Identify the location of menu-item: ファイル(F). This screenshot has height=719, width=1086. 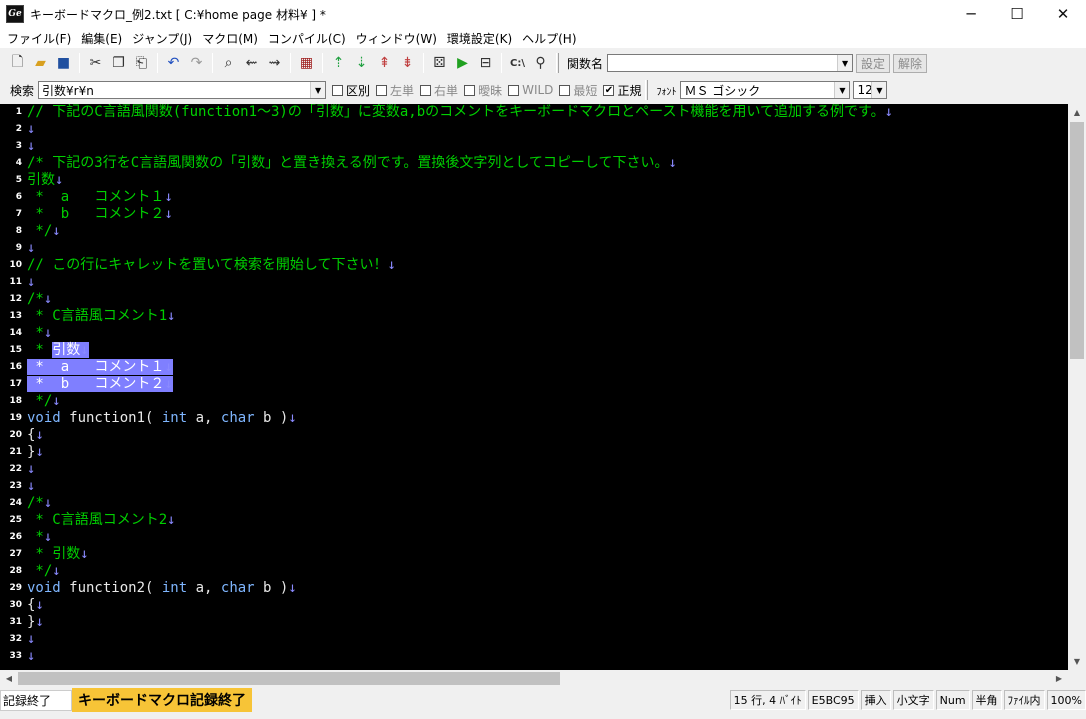
(41, 38).